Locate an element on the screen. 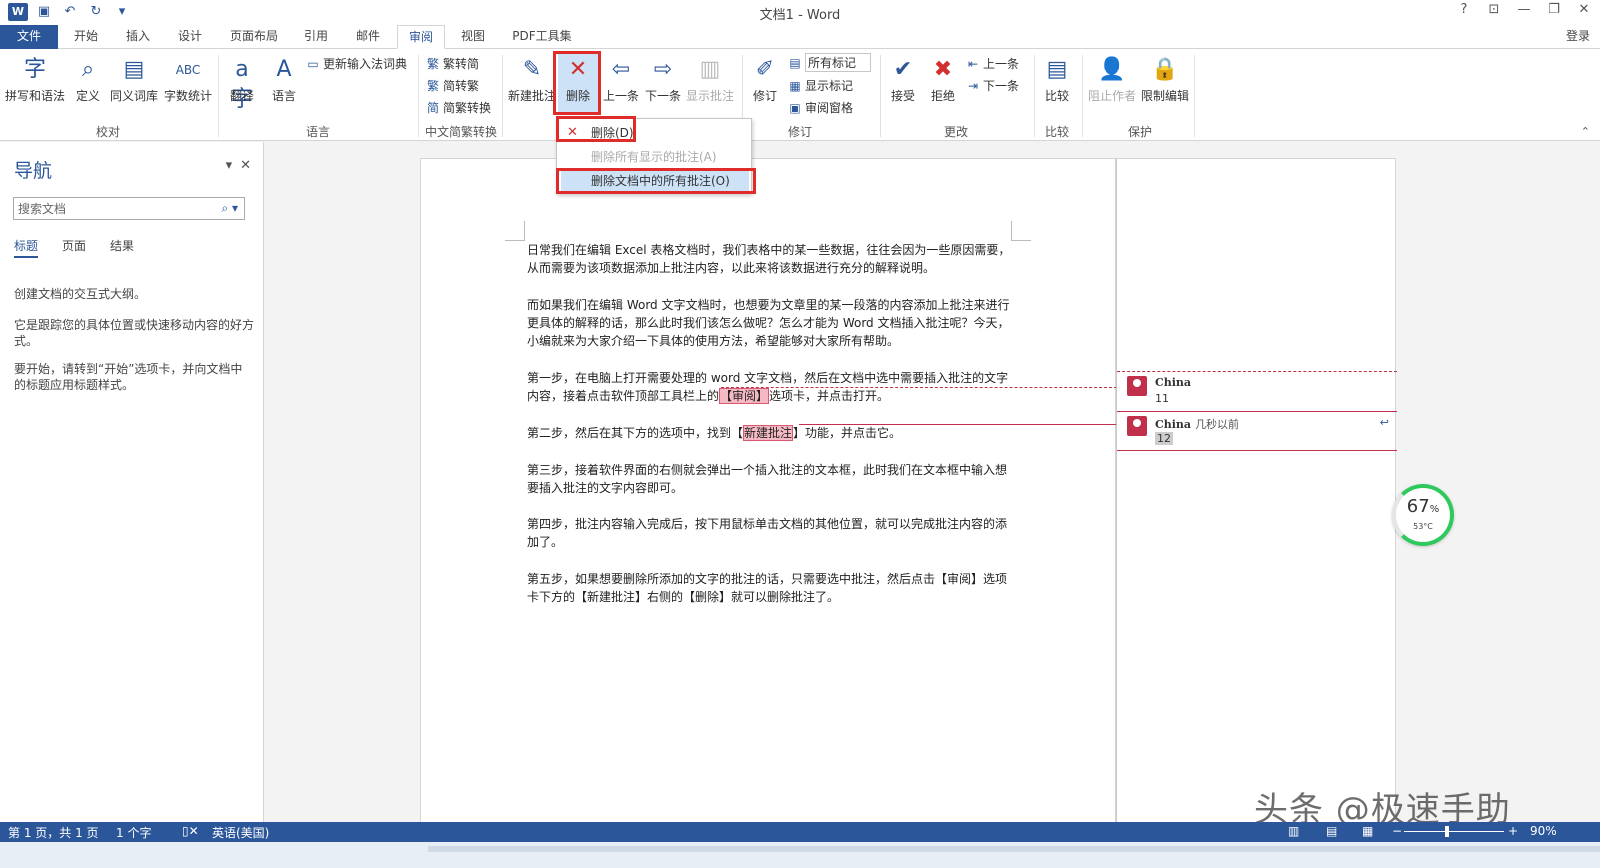 The height and width of the screenshot is (868, 1600). group-label-changes: 更改 is located at coordinates (955, 132).